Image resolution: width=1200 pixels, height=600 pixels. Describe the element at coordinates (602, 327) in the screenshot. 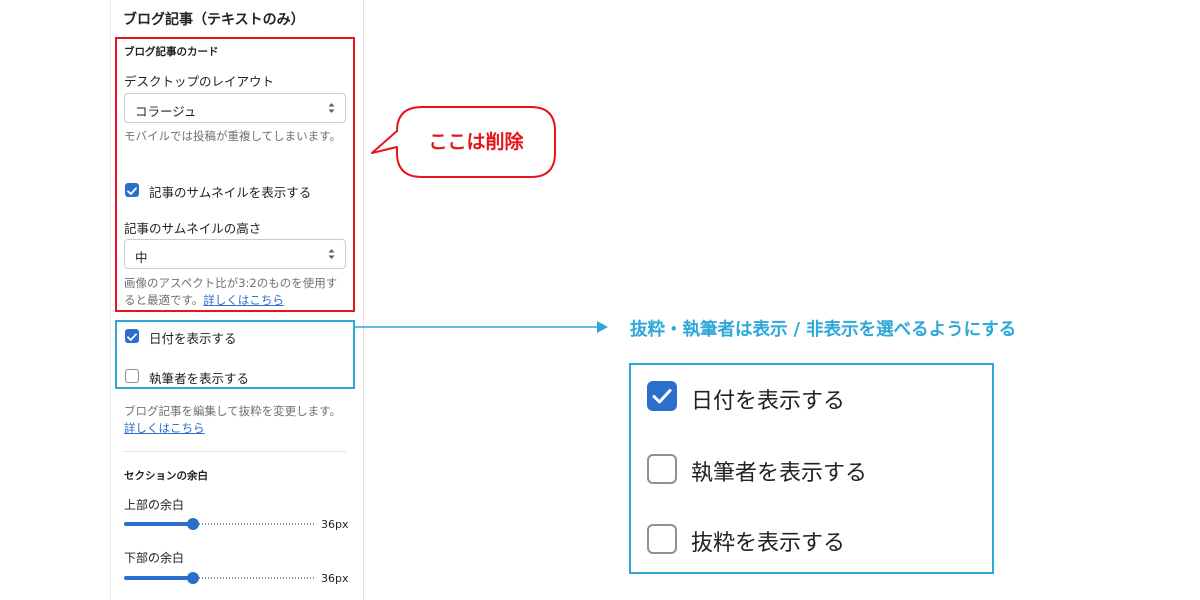

I see `arrow-head-icon` at that location.